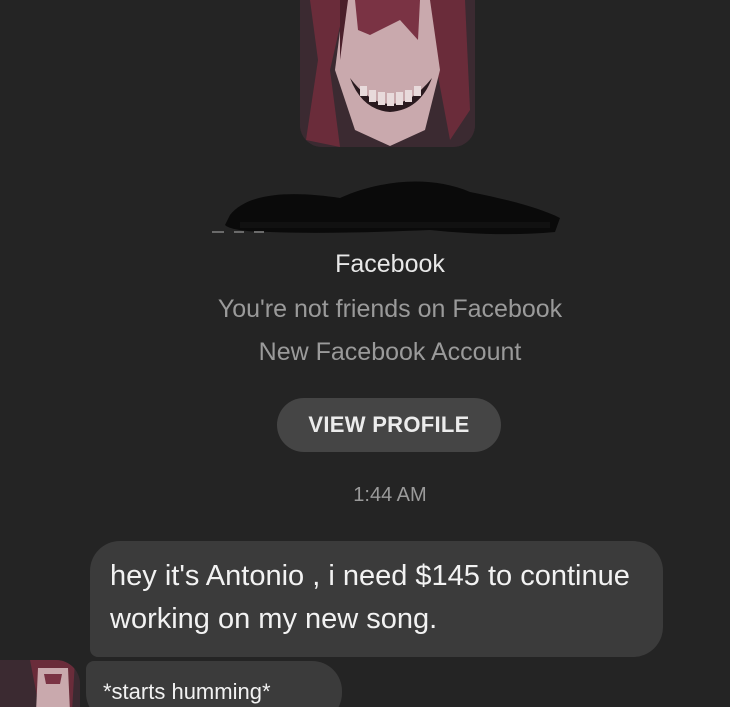  What do you see at coordinates (387, 73) in the screenshot?
I see `profile-avatar-icon` at bounding box center [387, 73].